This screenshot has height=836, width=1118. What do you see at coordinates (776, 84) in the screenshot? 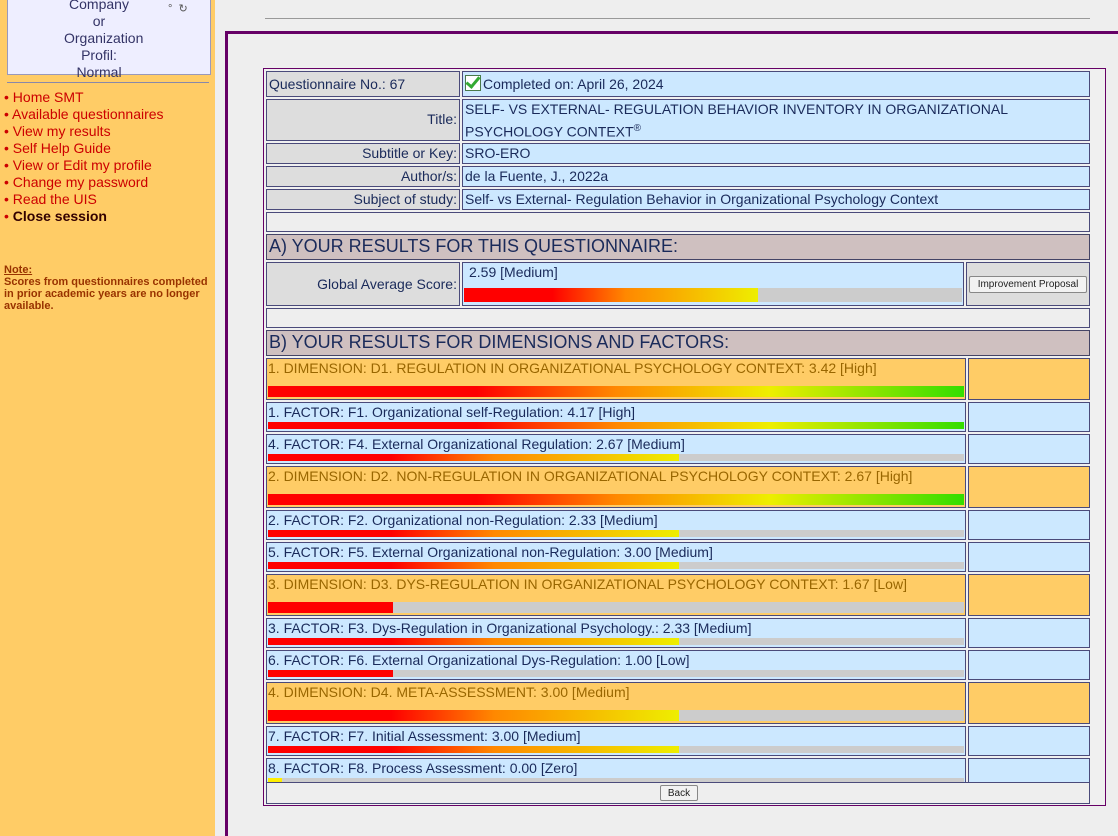
I see `completed-status: Completed on: April 26, 2024` at bounding box center [776, 84].